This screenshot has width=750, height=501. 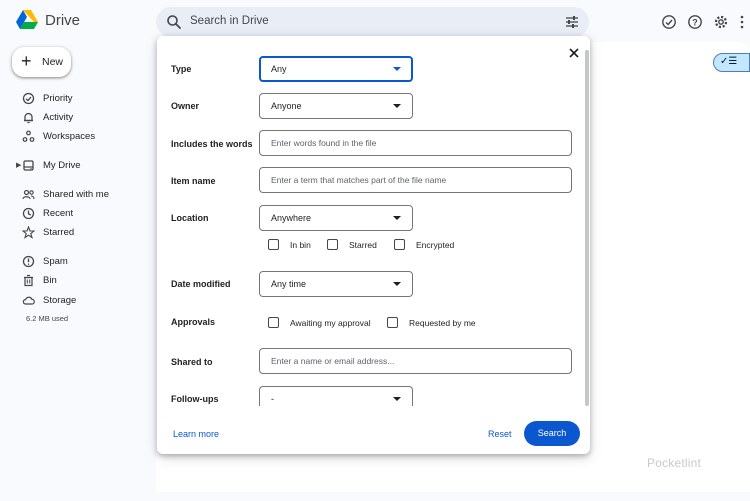 What do you see at coordinates (587, 228) in the screenshot?
I see `dialog-scrollbar` at bounding box center [587, 228].